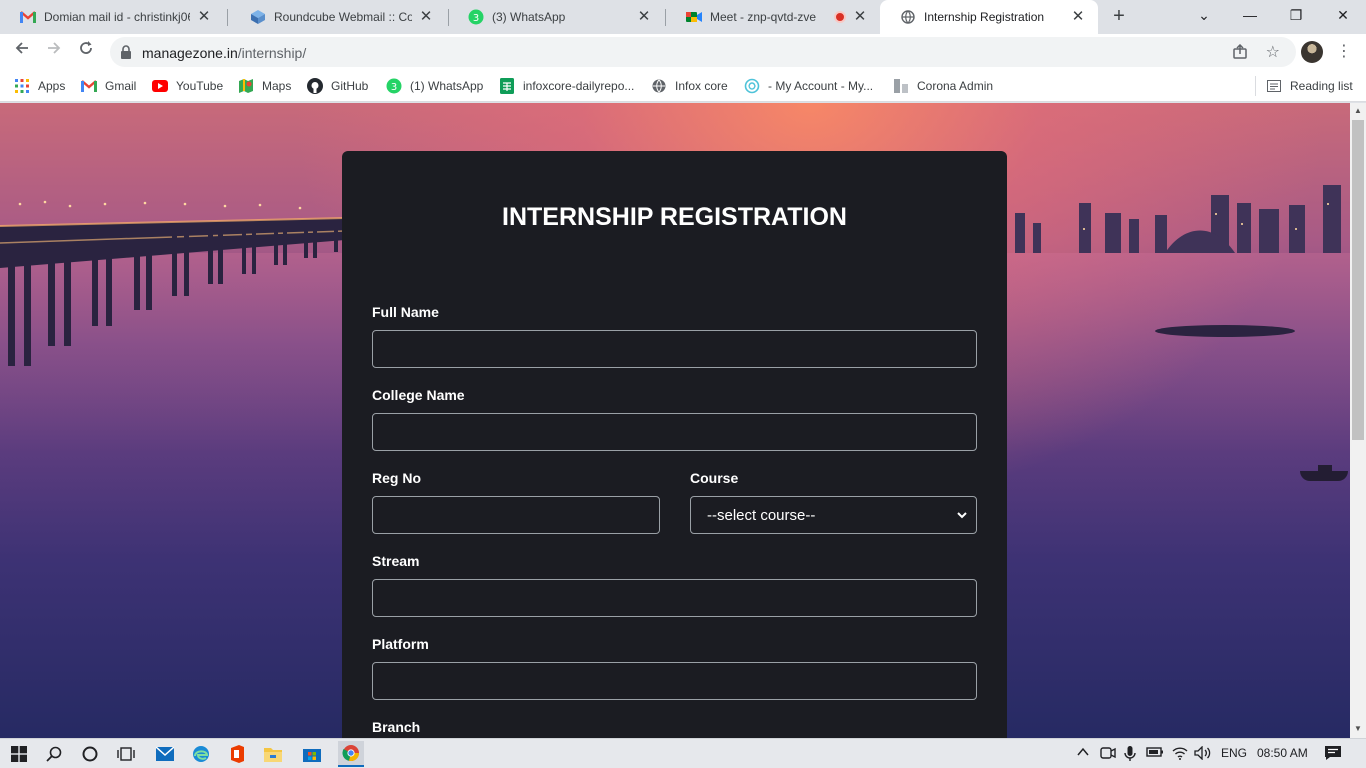 The height and width of the screenshot is (768, 1366). I want to click on browser-toolbar: managezone.in/internship/ ☆, so click(683, 52).